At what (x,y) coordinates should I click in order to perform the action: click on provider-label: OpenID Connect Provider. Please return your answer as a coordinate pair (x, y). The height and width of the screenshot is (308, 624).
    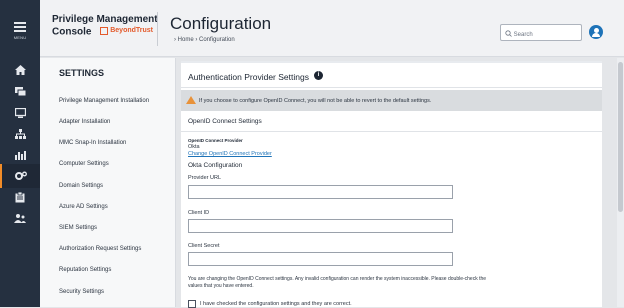
    Looking at the image, I should click on (215, 140).